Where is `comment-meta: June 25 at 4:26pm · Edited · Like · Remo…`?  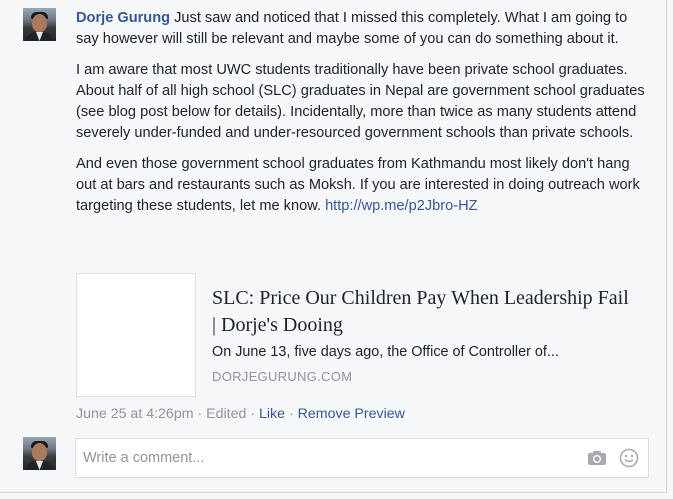 comment-meta: June 25 at 4:26pm · Edited · Like · Remo… is located at coordinates (240, 414).